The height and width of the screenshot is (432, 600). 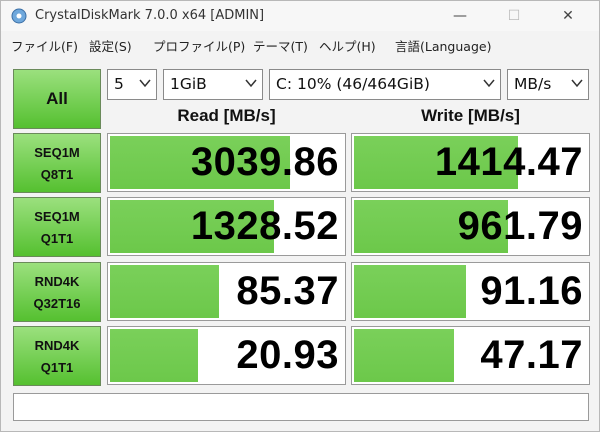 I want to click on write-result-value: 1414.47, so click(x=508, y=162).